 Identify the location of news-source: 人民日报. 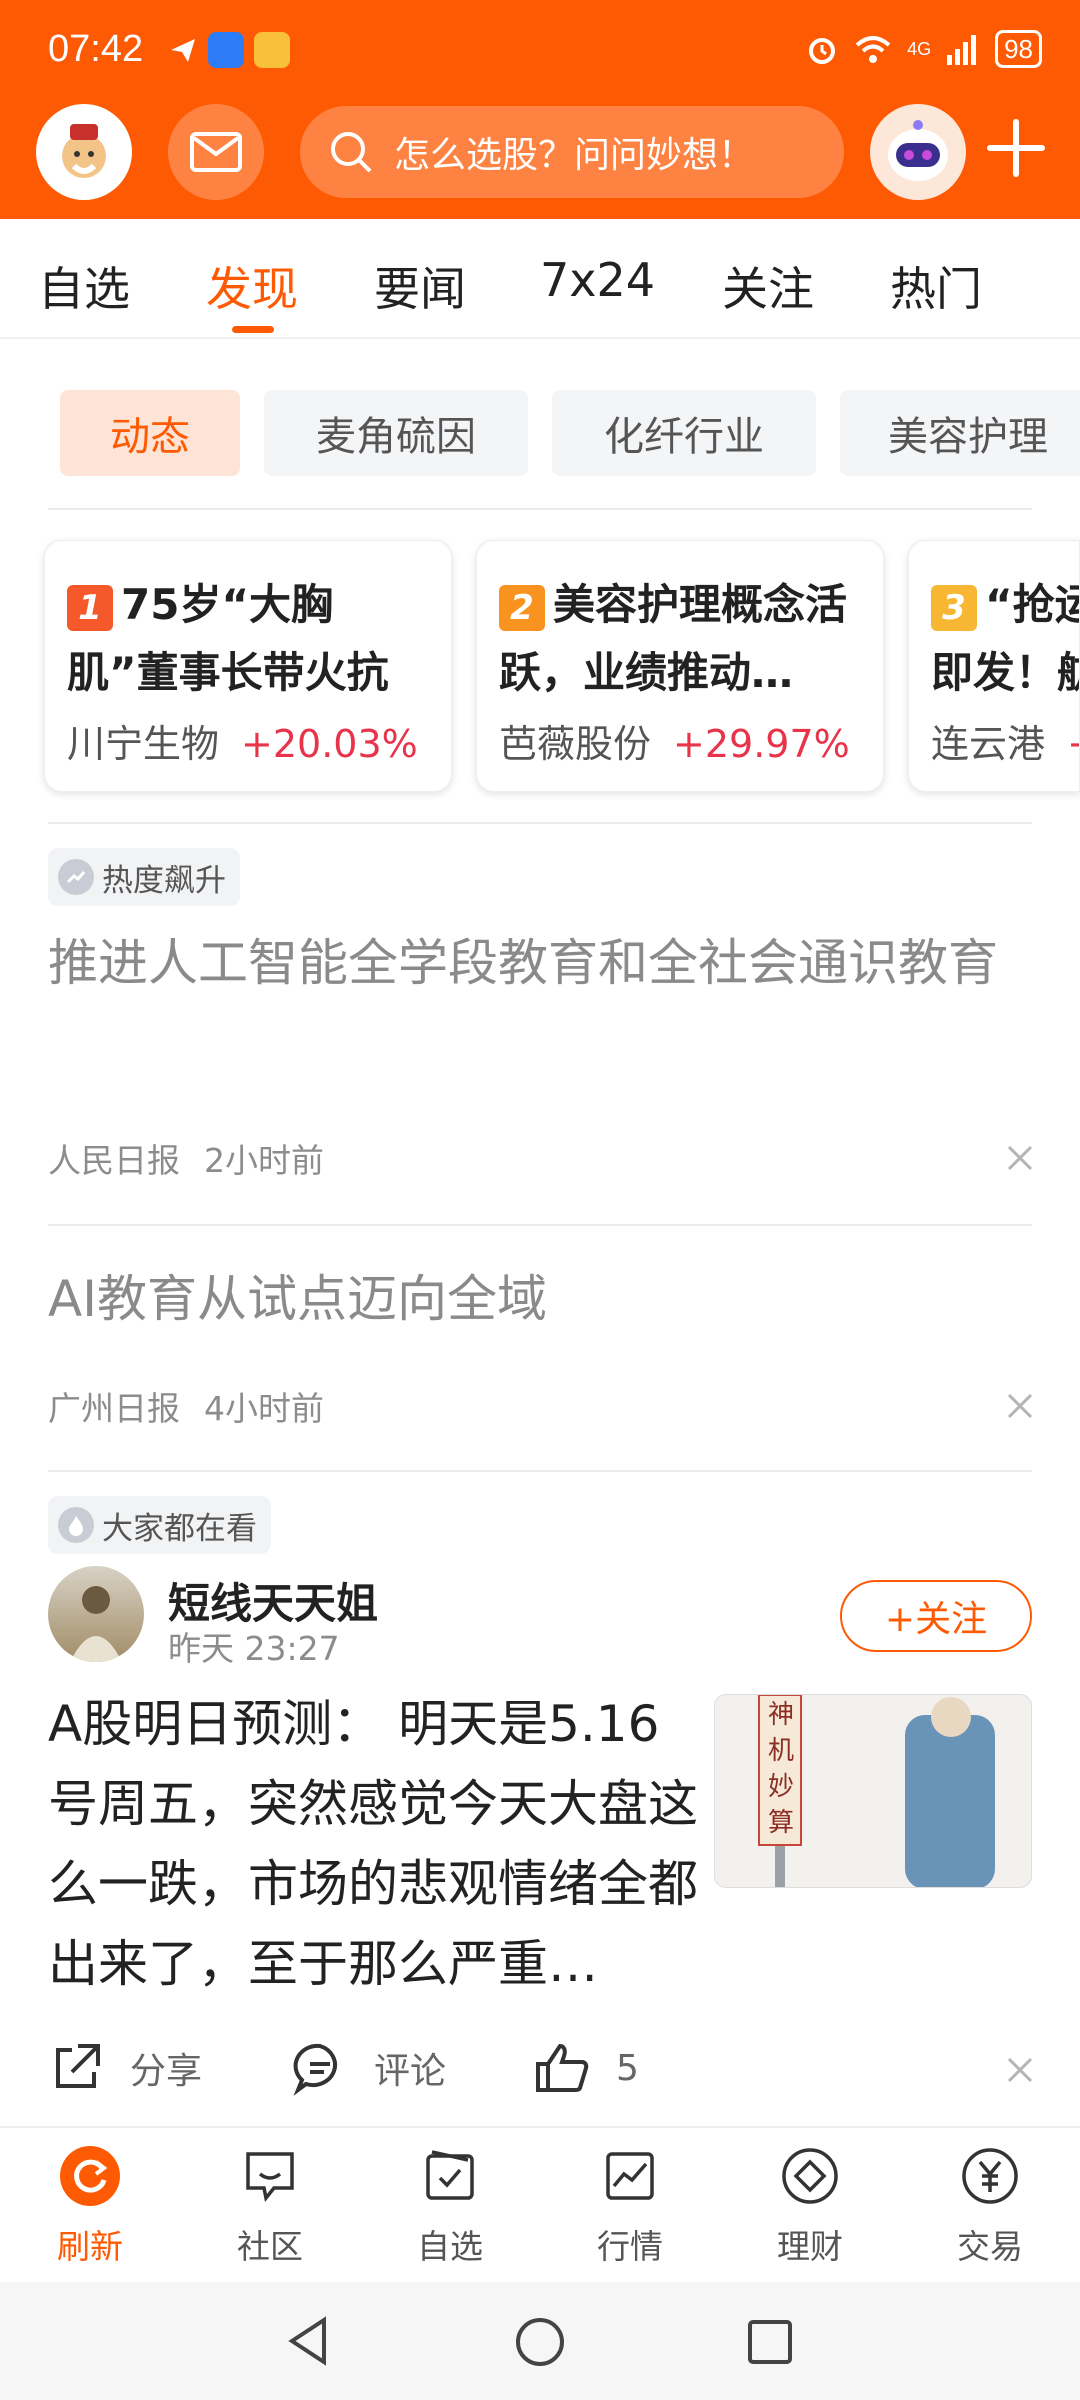
(114, 1160).